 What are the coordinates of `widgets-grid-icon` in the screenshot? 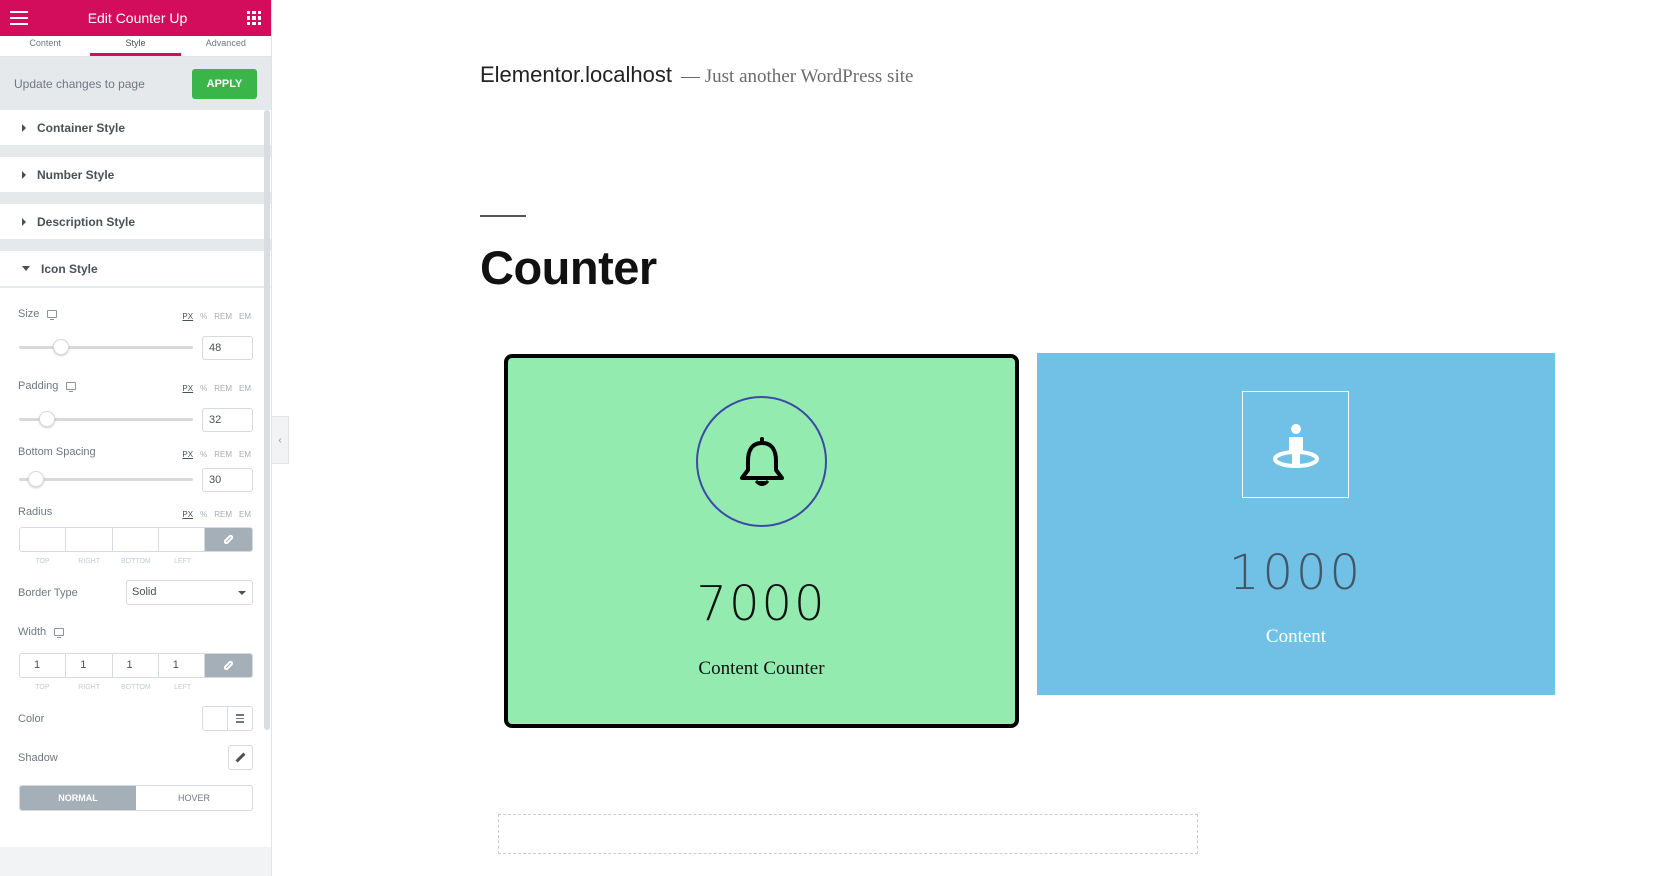 It's located at (253, 18).